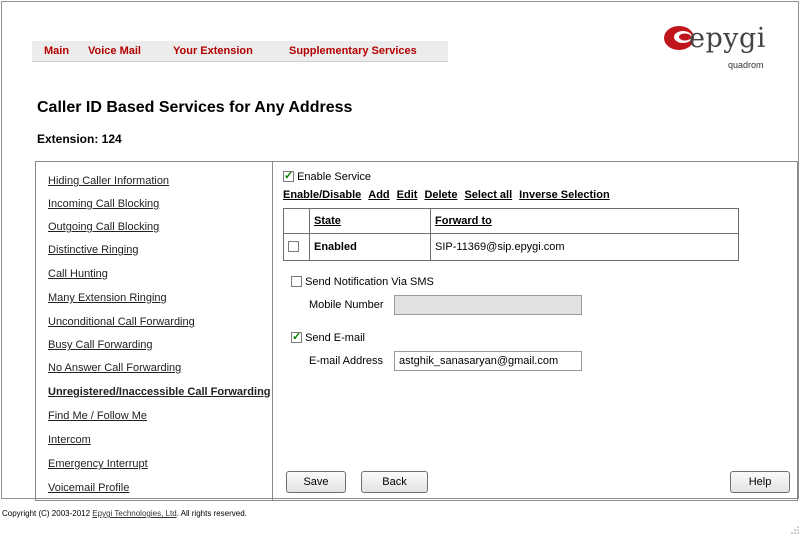 This screenshot has height=536, width=807. Describe the element at coordinates (346, 305) in the screenshot. I see `mobile-number-label: Mobile Number` at that location.